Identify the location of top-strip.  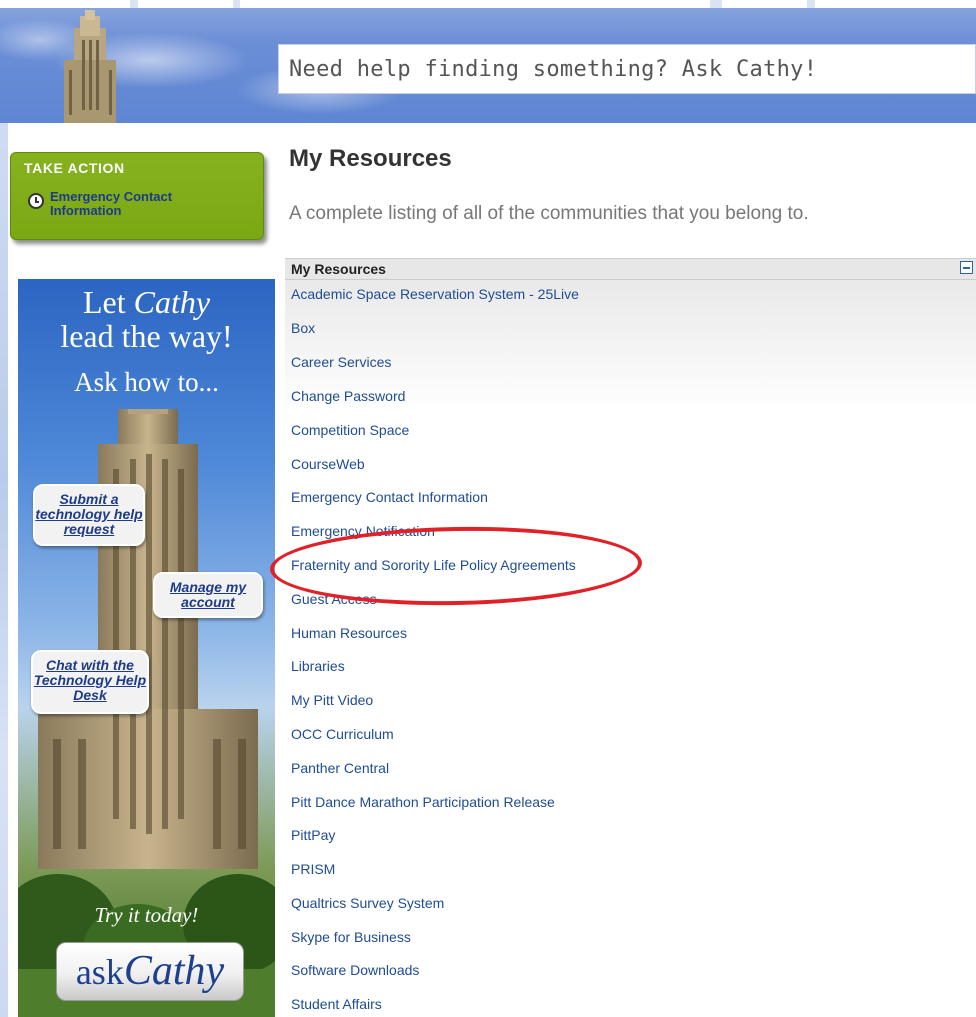
(488, 4).